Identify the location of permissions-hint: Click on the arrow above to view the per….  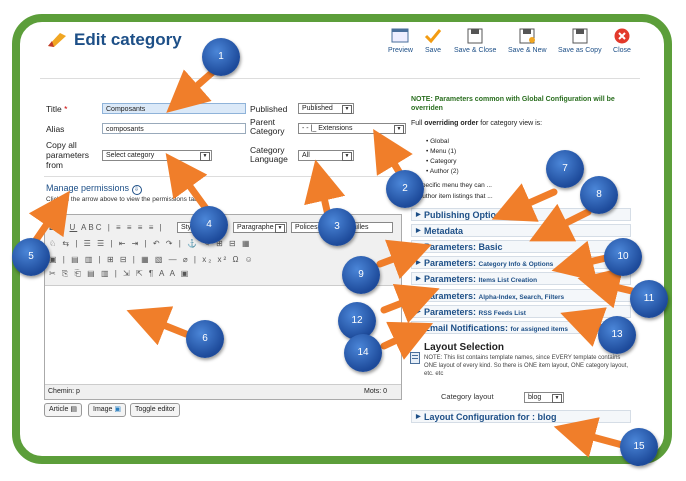
(125, 199).